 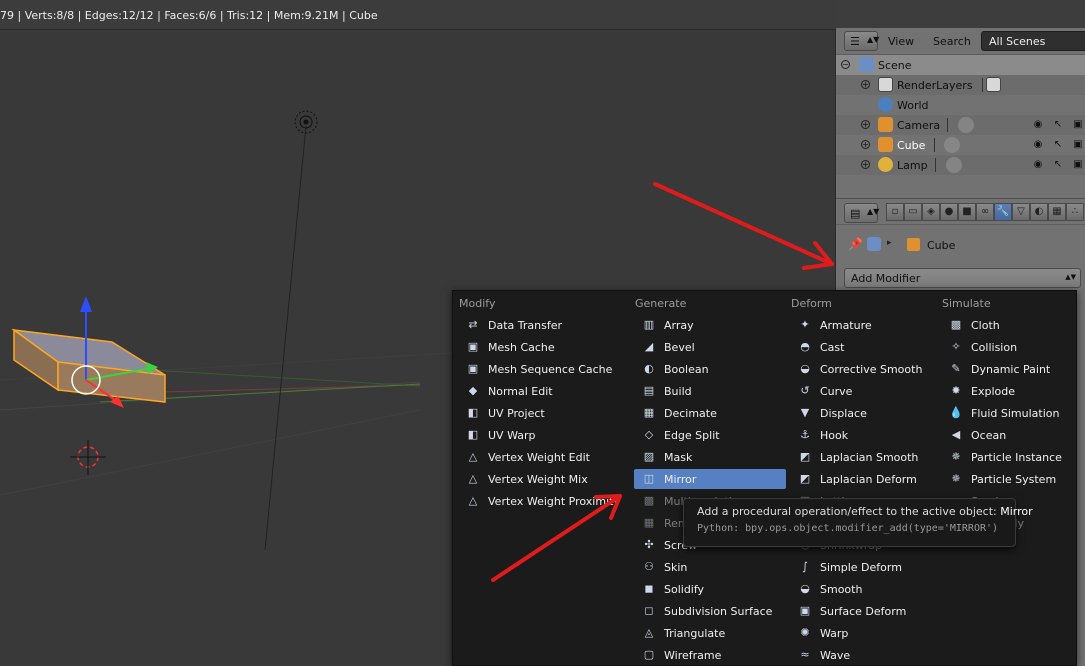 What do you see at coordinates (473, 368) in the screenshot?
I see `mesh-sequence-cache-icon: ▣` at bounding box center [473, 368].